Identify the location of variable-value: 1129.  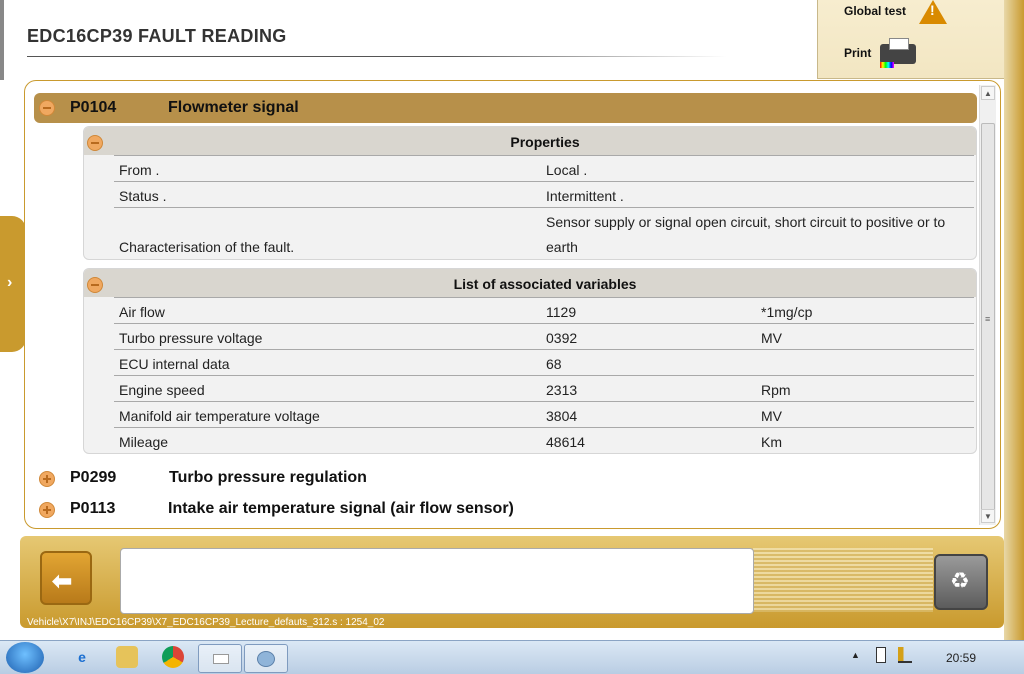
(561, 312).